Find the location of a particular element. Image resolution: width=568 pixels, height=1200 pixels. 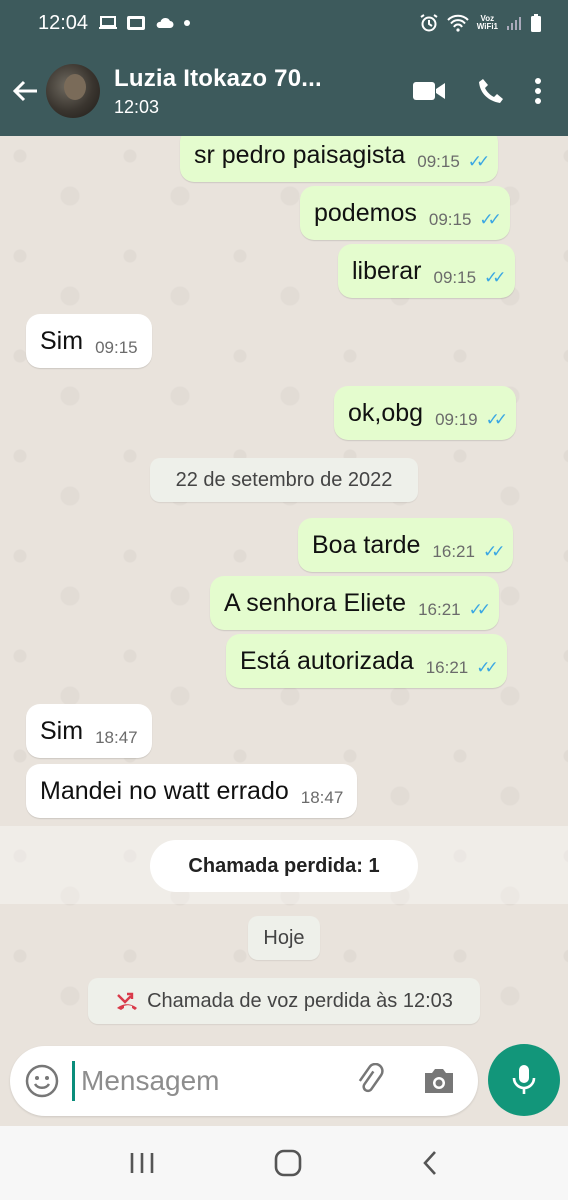

message-text: Está autorizada is located at coordinates (327, 660).